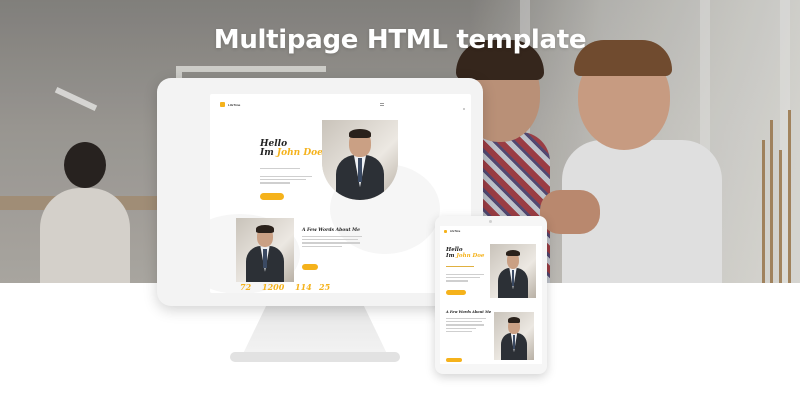 This screenshot has height=403, width=800. Describe the element at coordinates (461, 267) in the screenshot. I see `tablet-tagline` at that location.